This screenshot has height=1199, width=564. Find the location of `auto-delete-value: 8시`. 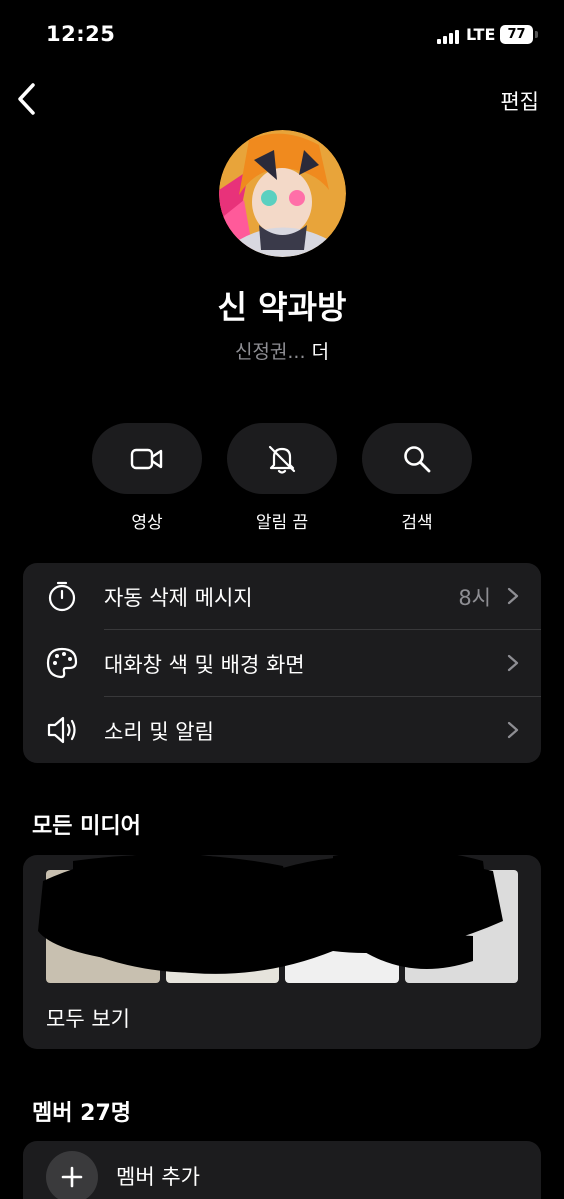

auto-delete-value: 8시 is located at coordinates (474, 598).